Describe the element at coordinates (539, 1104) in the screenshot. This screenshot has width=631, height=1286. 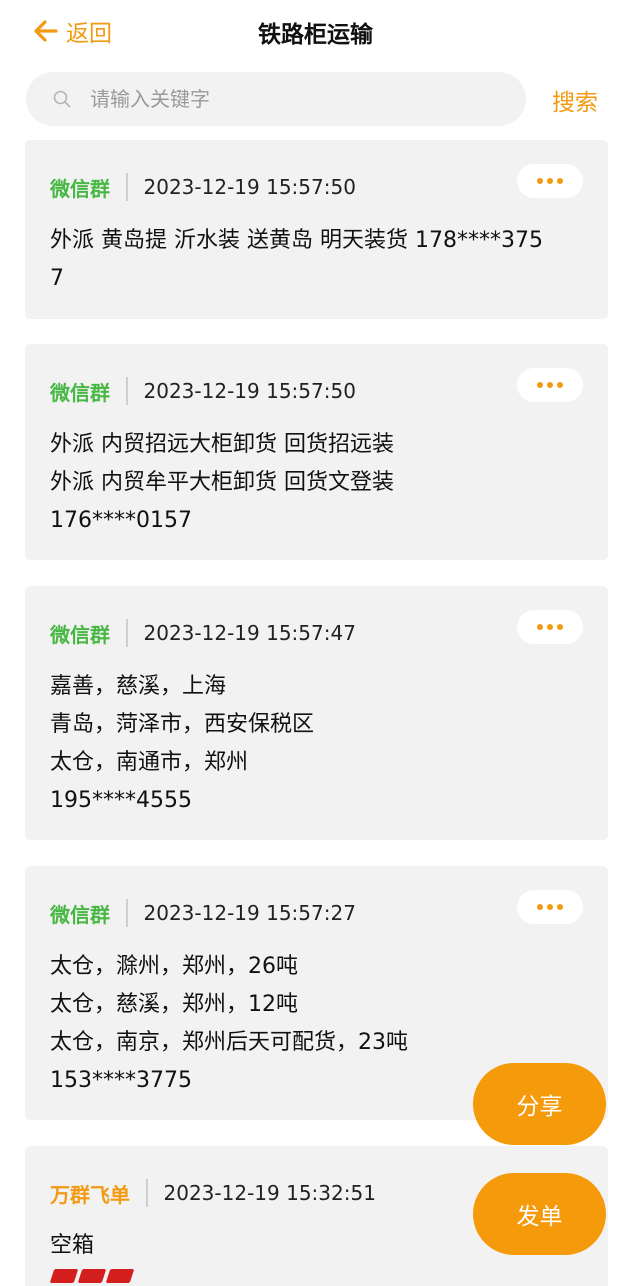
I see `share-button: 分享` at that location.